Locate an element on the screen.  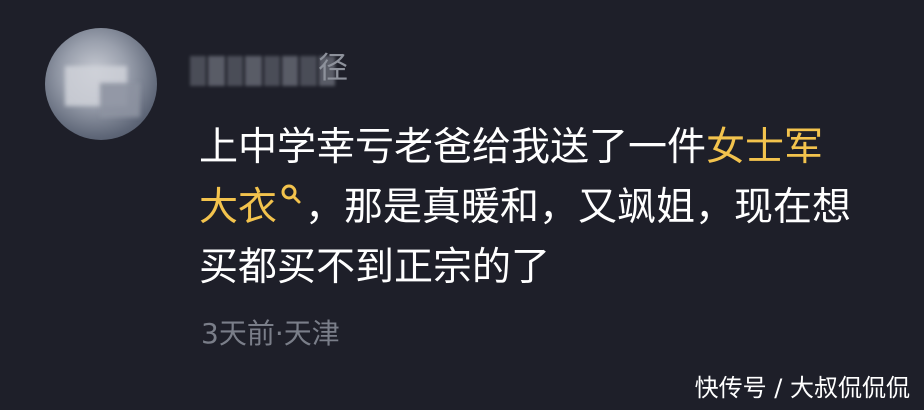
search-link-text: 大衣 is located at coordinates (238, 207).